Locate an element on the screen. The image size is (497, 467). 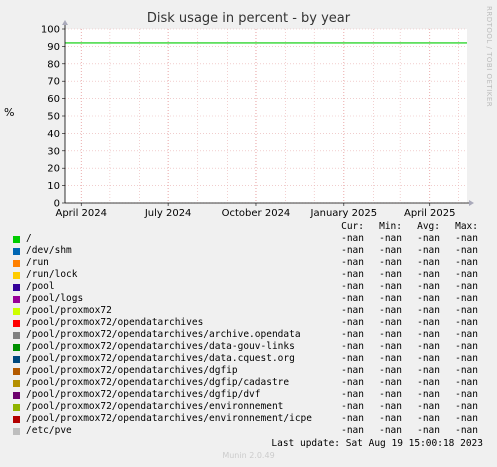
y-tick-label: 80 is located at coordinates (53, 64).